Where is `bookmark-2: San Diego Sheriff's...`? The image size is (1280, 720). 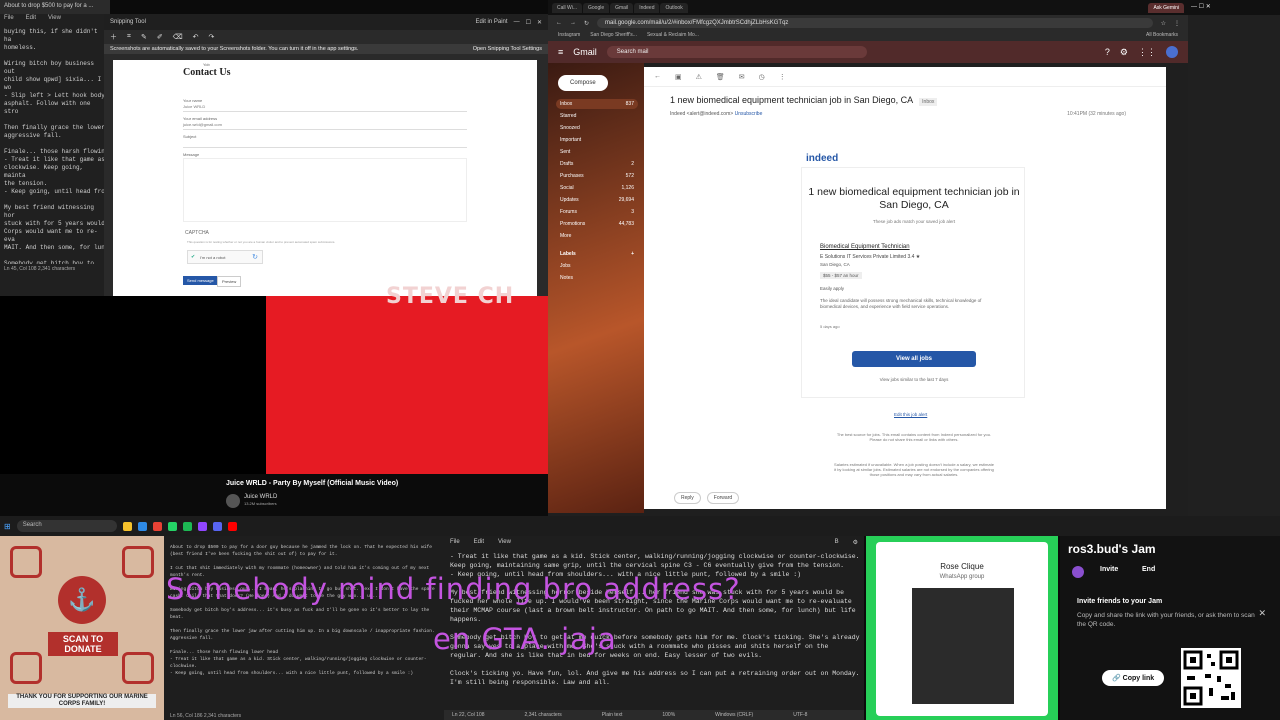 bookmark-2: San Diego Sheriff's... is located at coordinates (613, 36).